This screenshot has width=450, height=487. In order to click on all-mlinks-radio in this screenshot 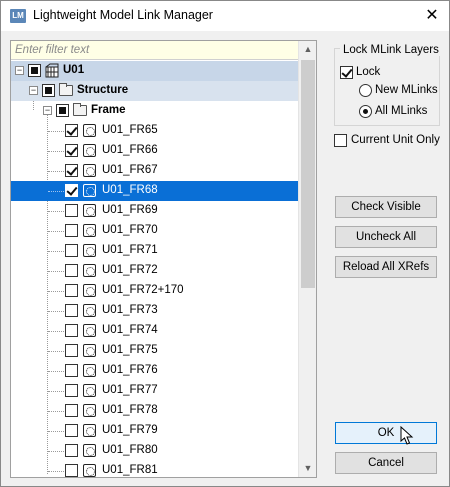, I will do `click(365, 111)`.